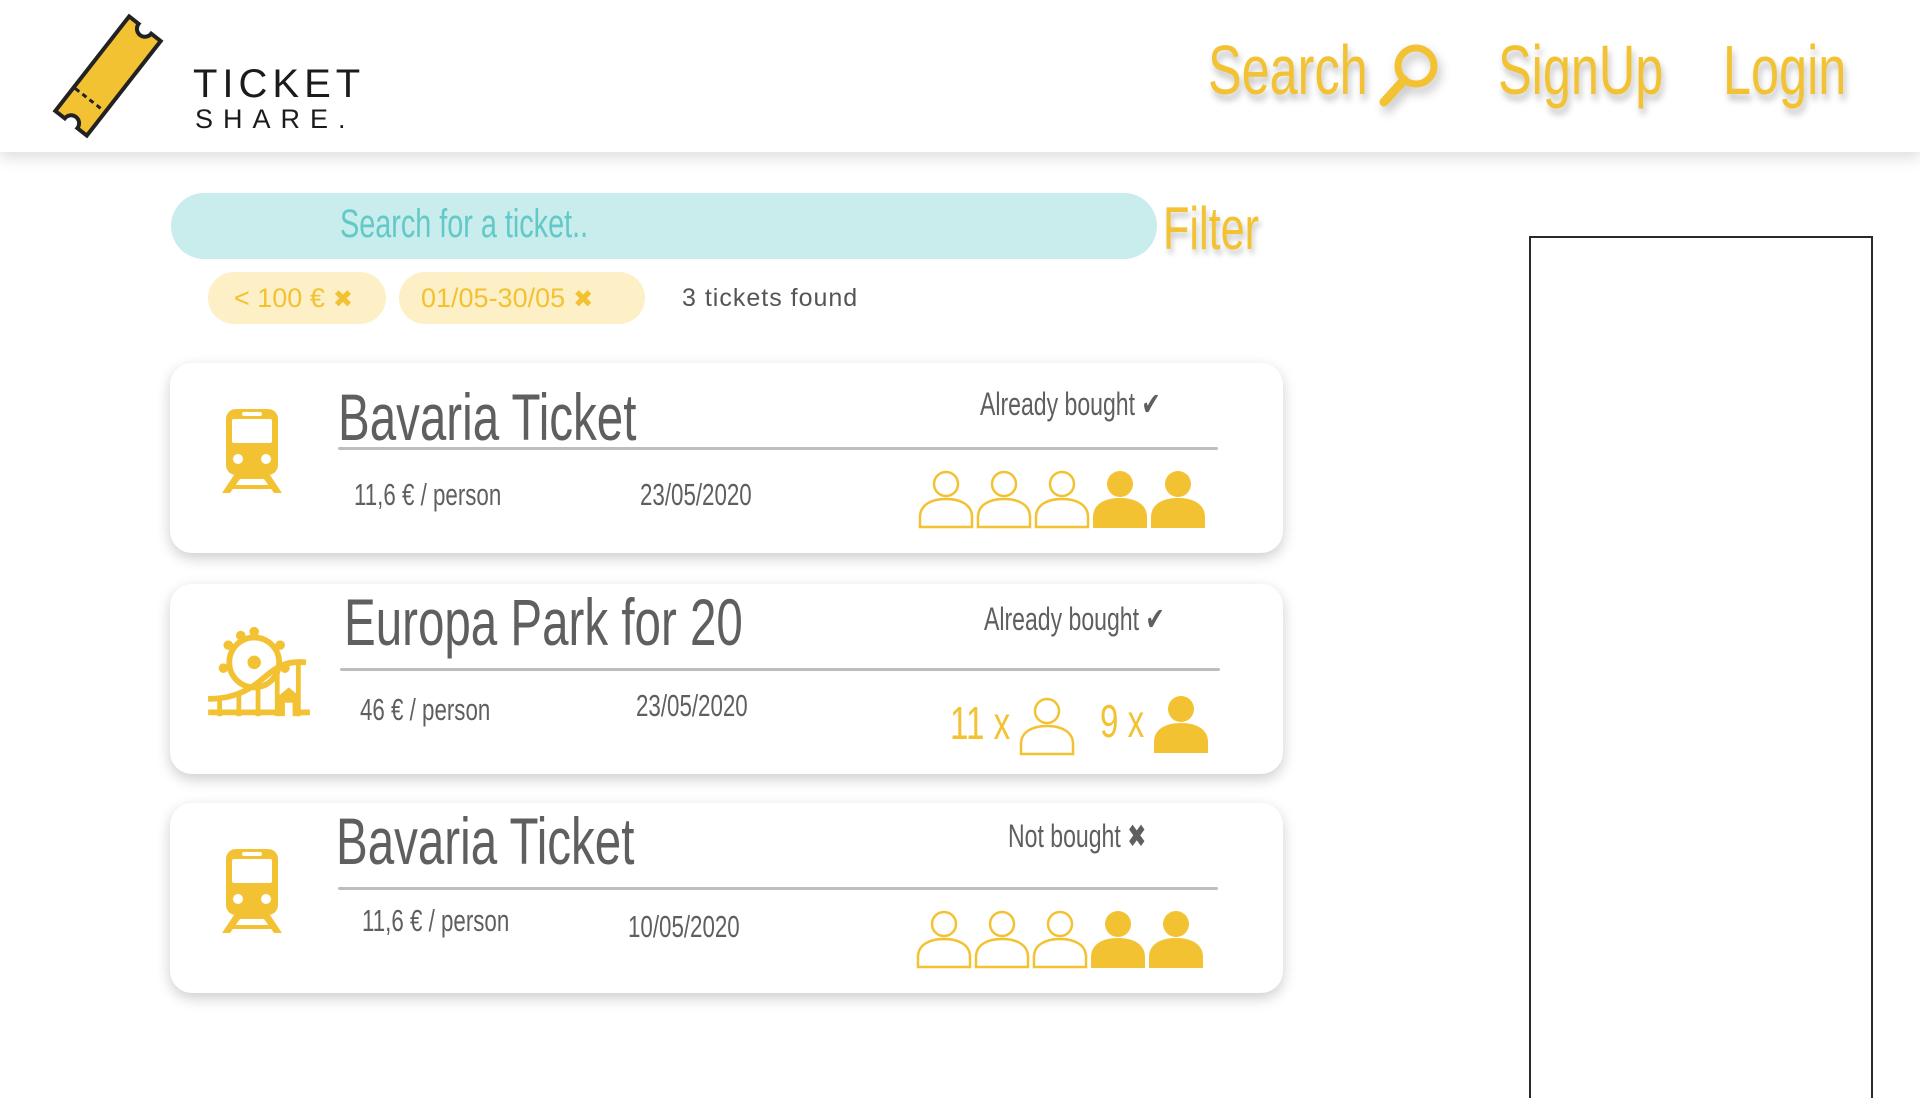 Image resolution: width=1920 pixels, height=1098 pixels. Describe the element at coordinates (108, 76) in the screenshot. I see `ticket-logo-icon` at that location.